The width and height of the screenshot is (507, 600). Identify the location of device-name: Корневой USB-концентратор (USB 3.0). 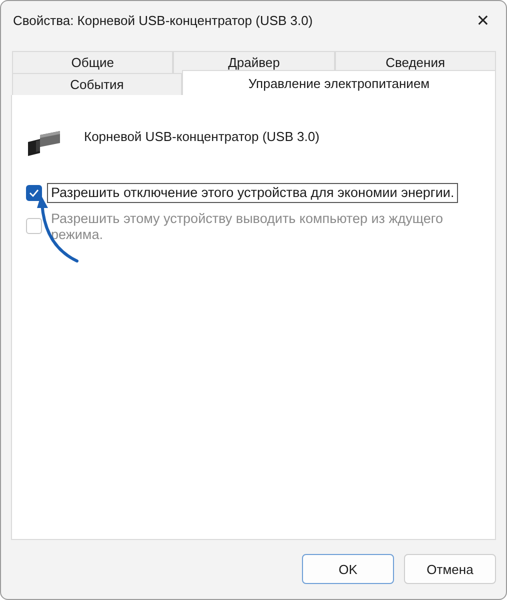
(202, 136).